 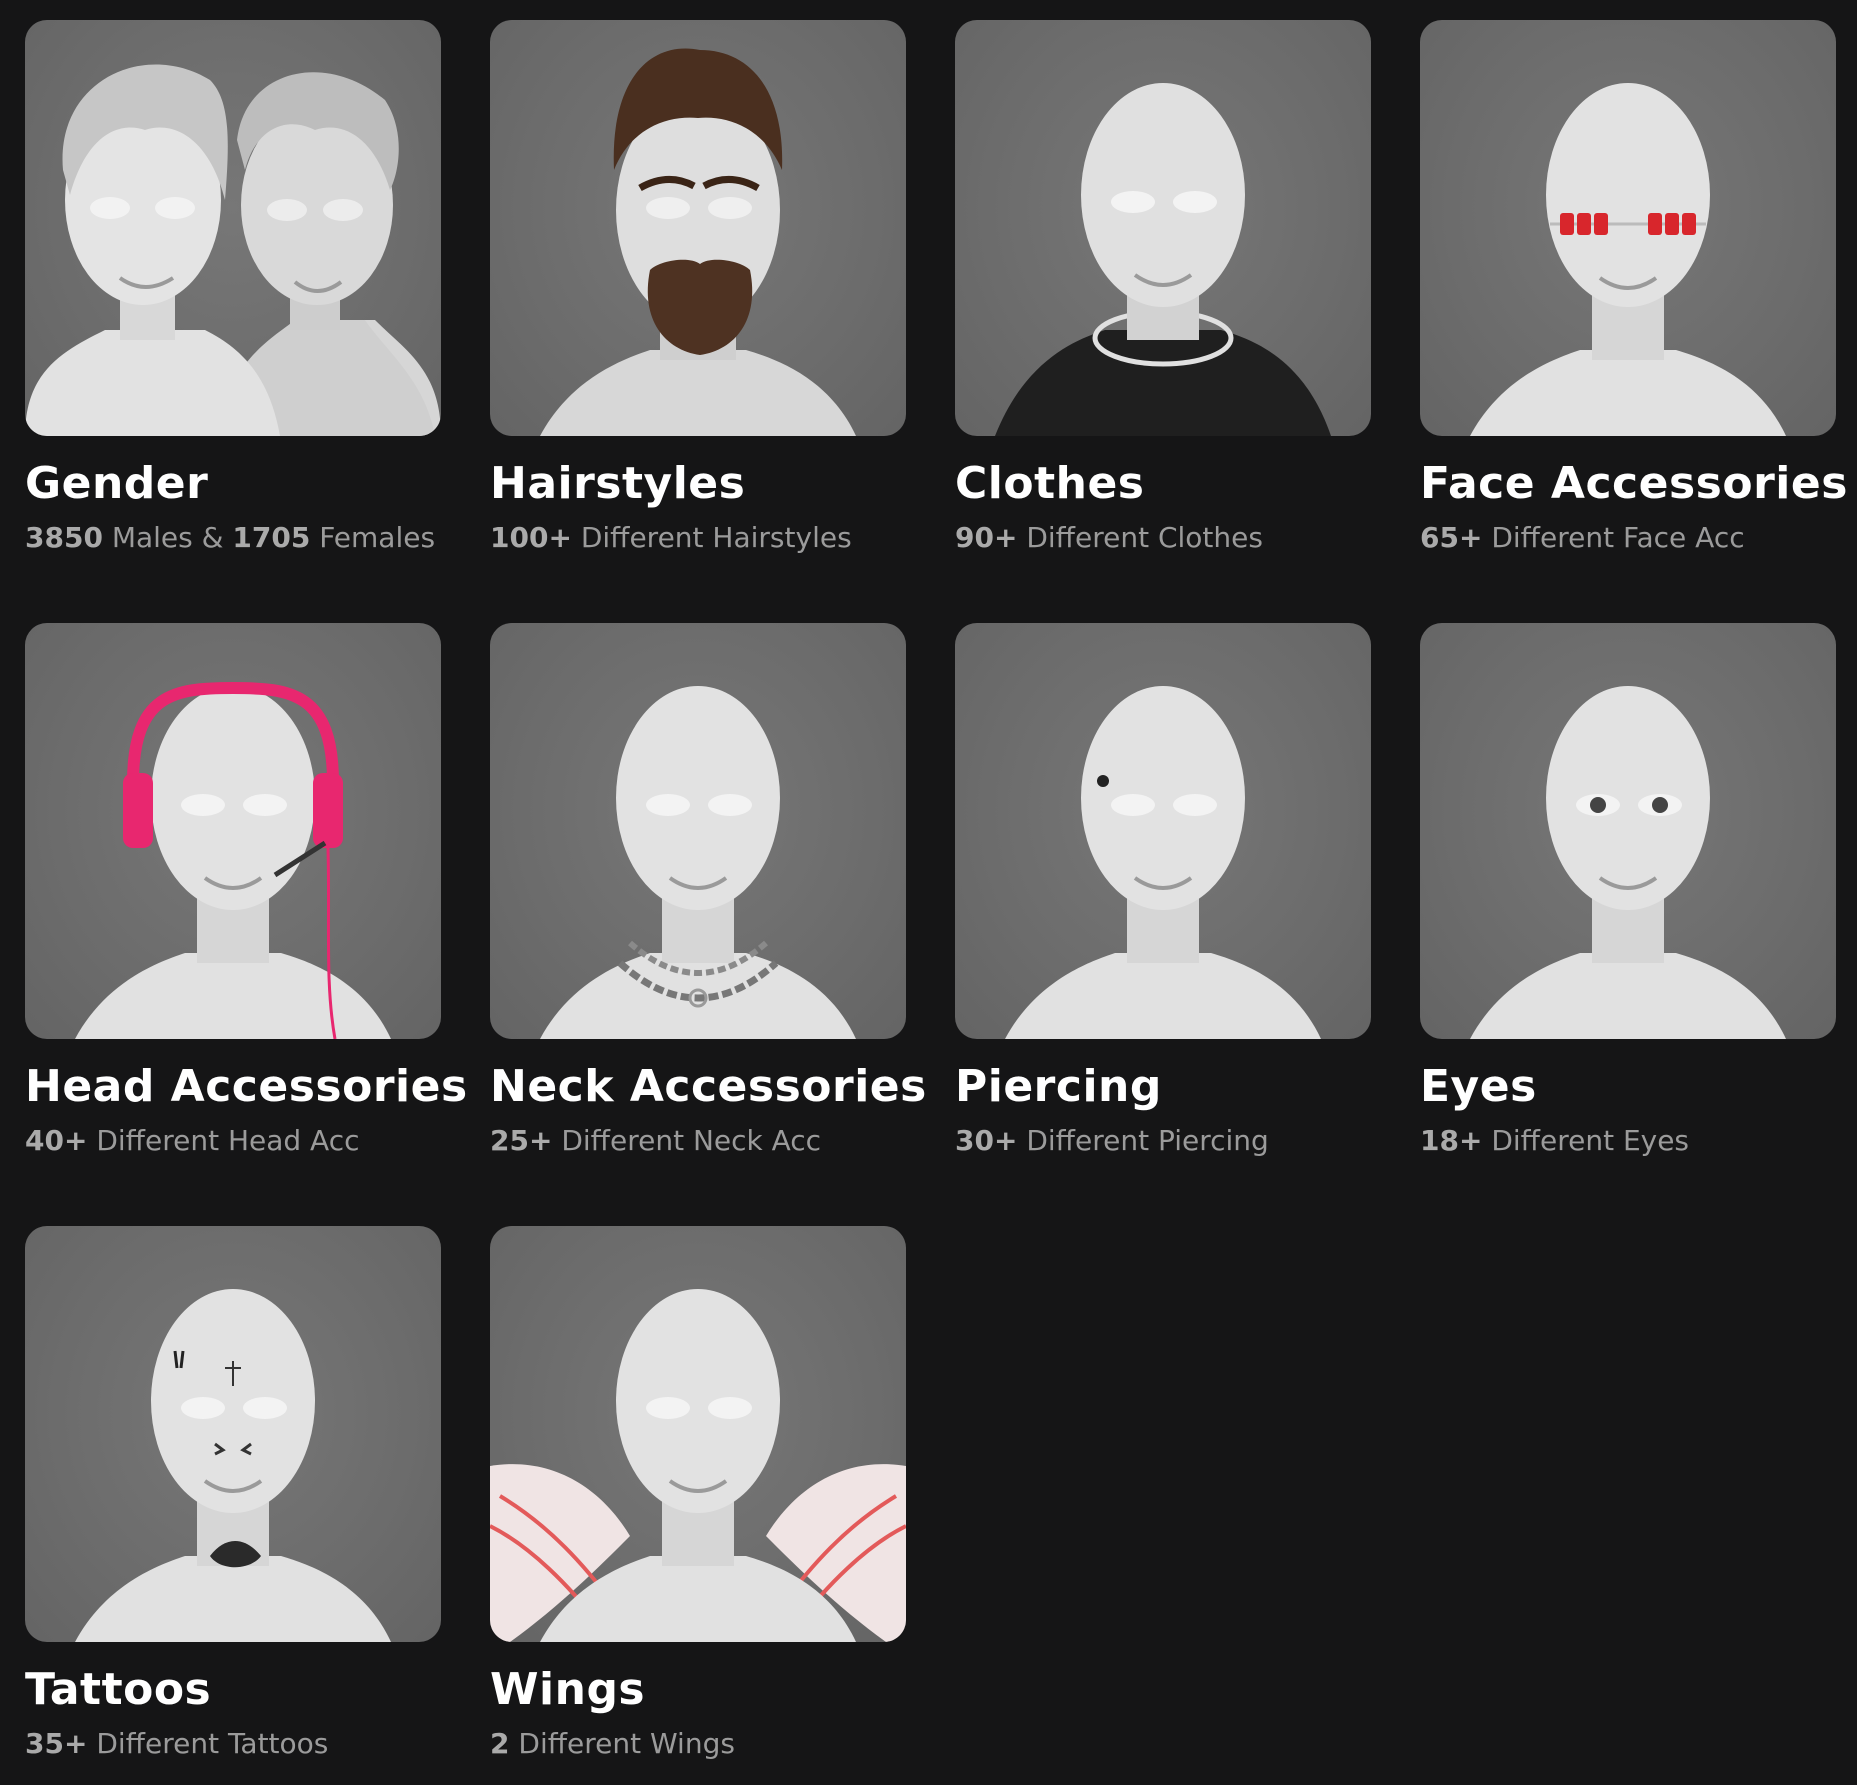 What do you see at coordinates (1163, 862) in the screenshot?
I see `piercing-illustration` at bounding box center [1163, 862].